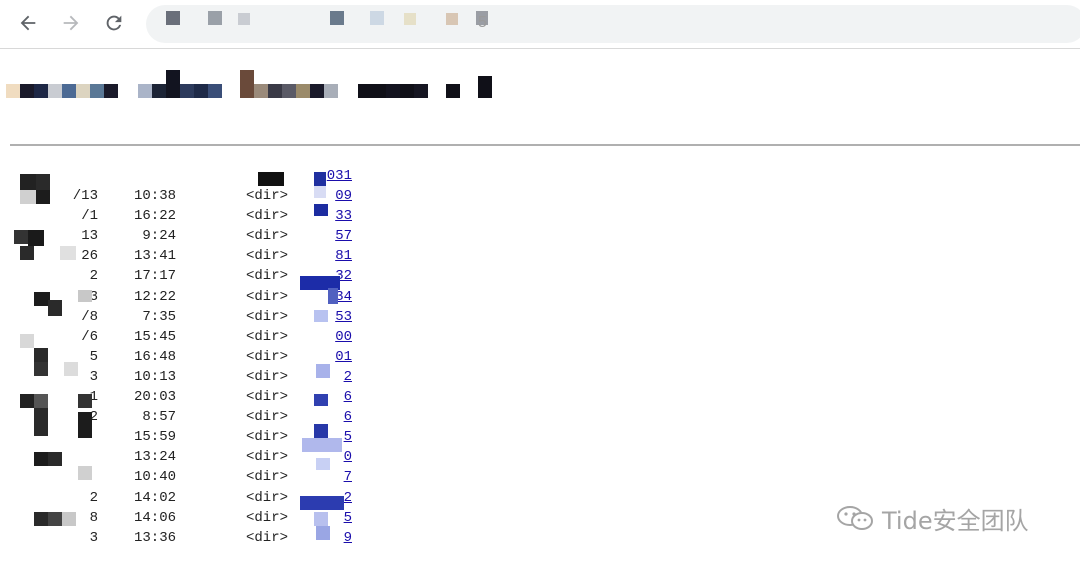  What do you see at coordinates (154, 256) in the screenshot?
I see `entry-time: 13:41` at bounding box center [154, 256].